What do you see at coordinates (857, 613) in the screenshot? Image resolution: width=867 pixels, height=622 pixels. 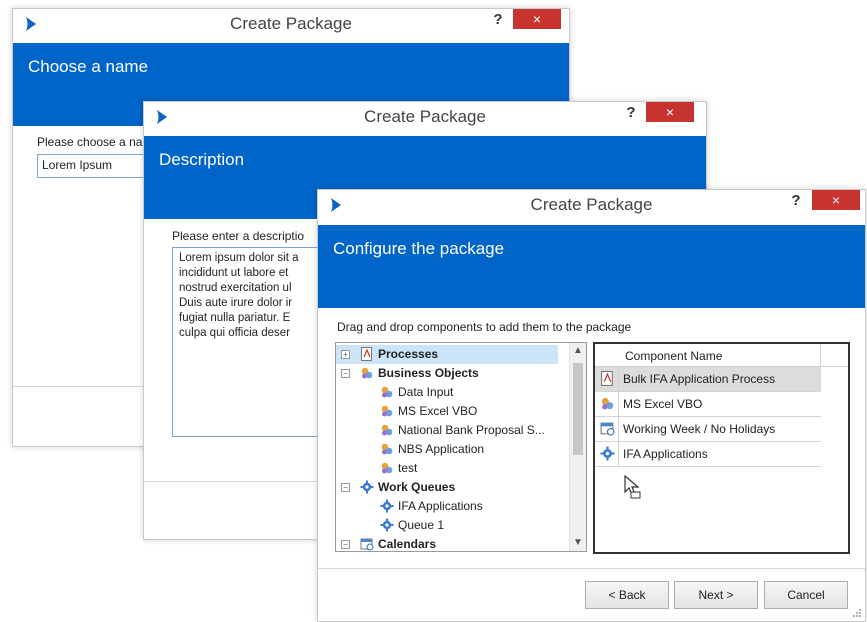 I see `resize-grip-icon` at bounding box center [857, 613].